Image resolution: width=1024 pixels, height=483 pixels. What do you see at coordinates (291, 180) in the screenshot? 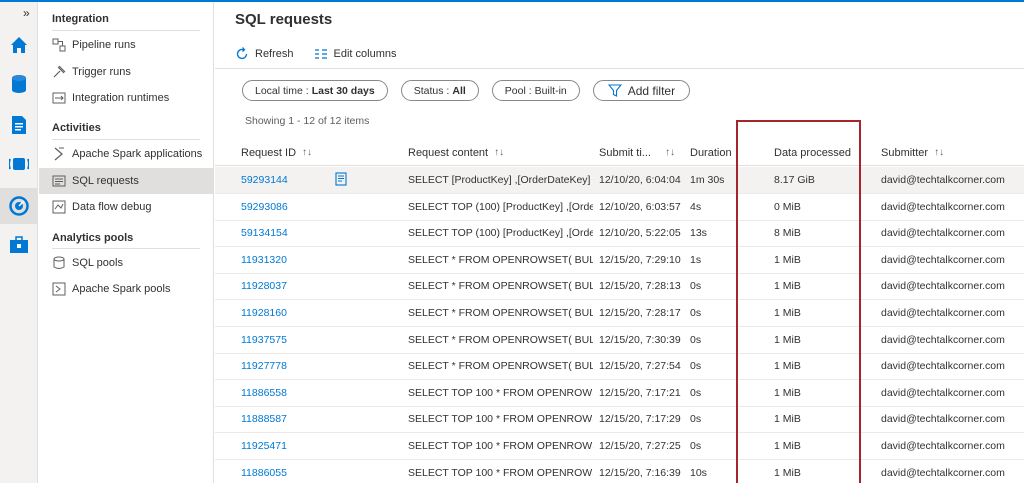
I see `request-id-link: 59293144` at bounding box center [291, 180].